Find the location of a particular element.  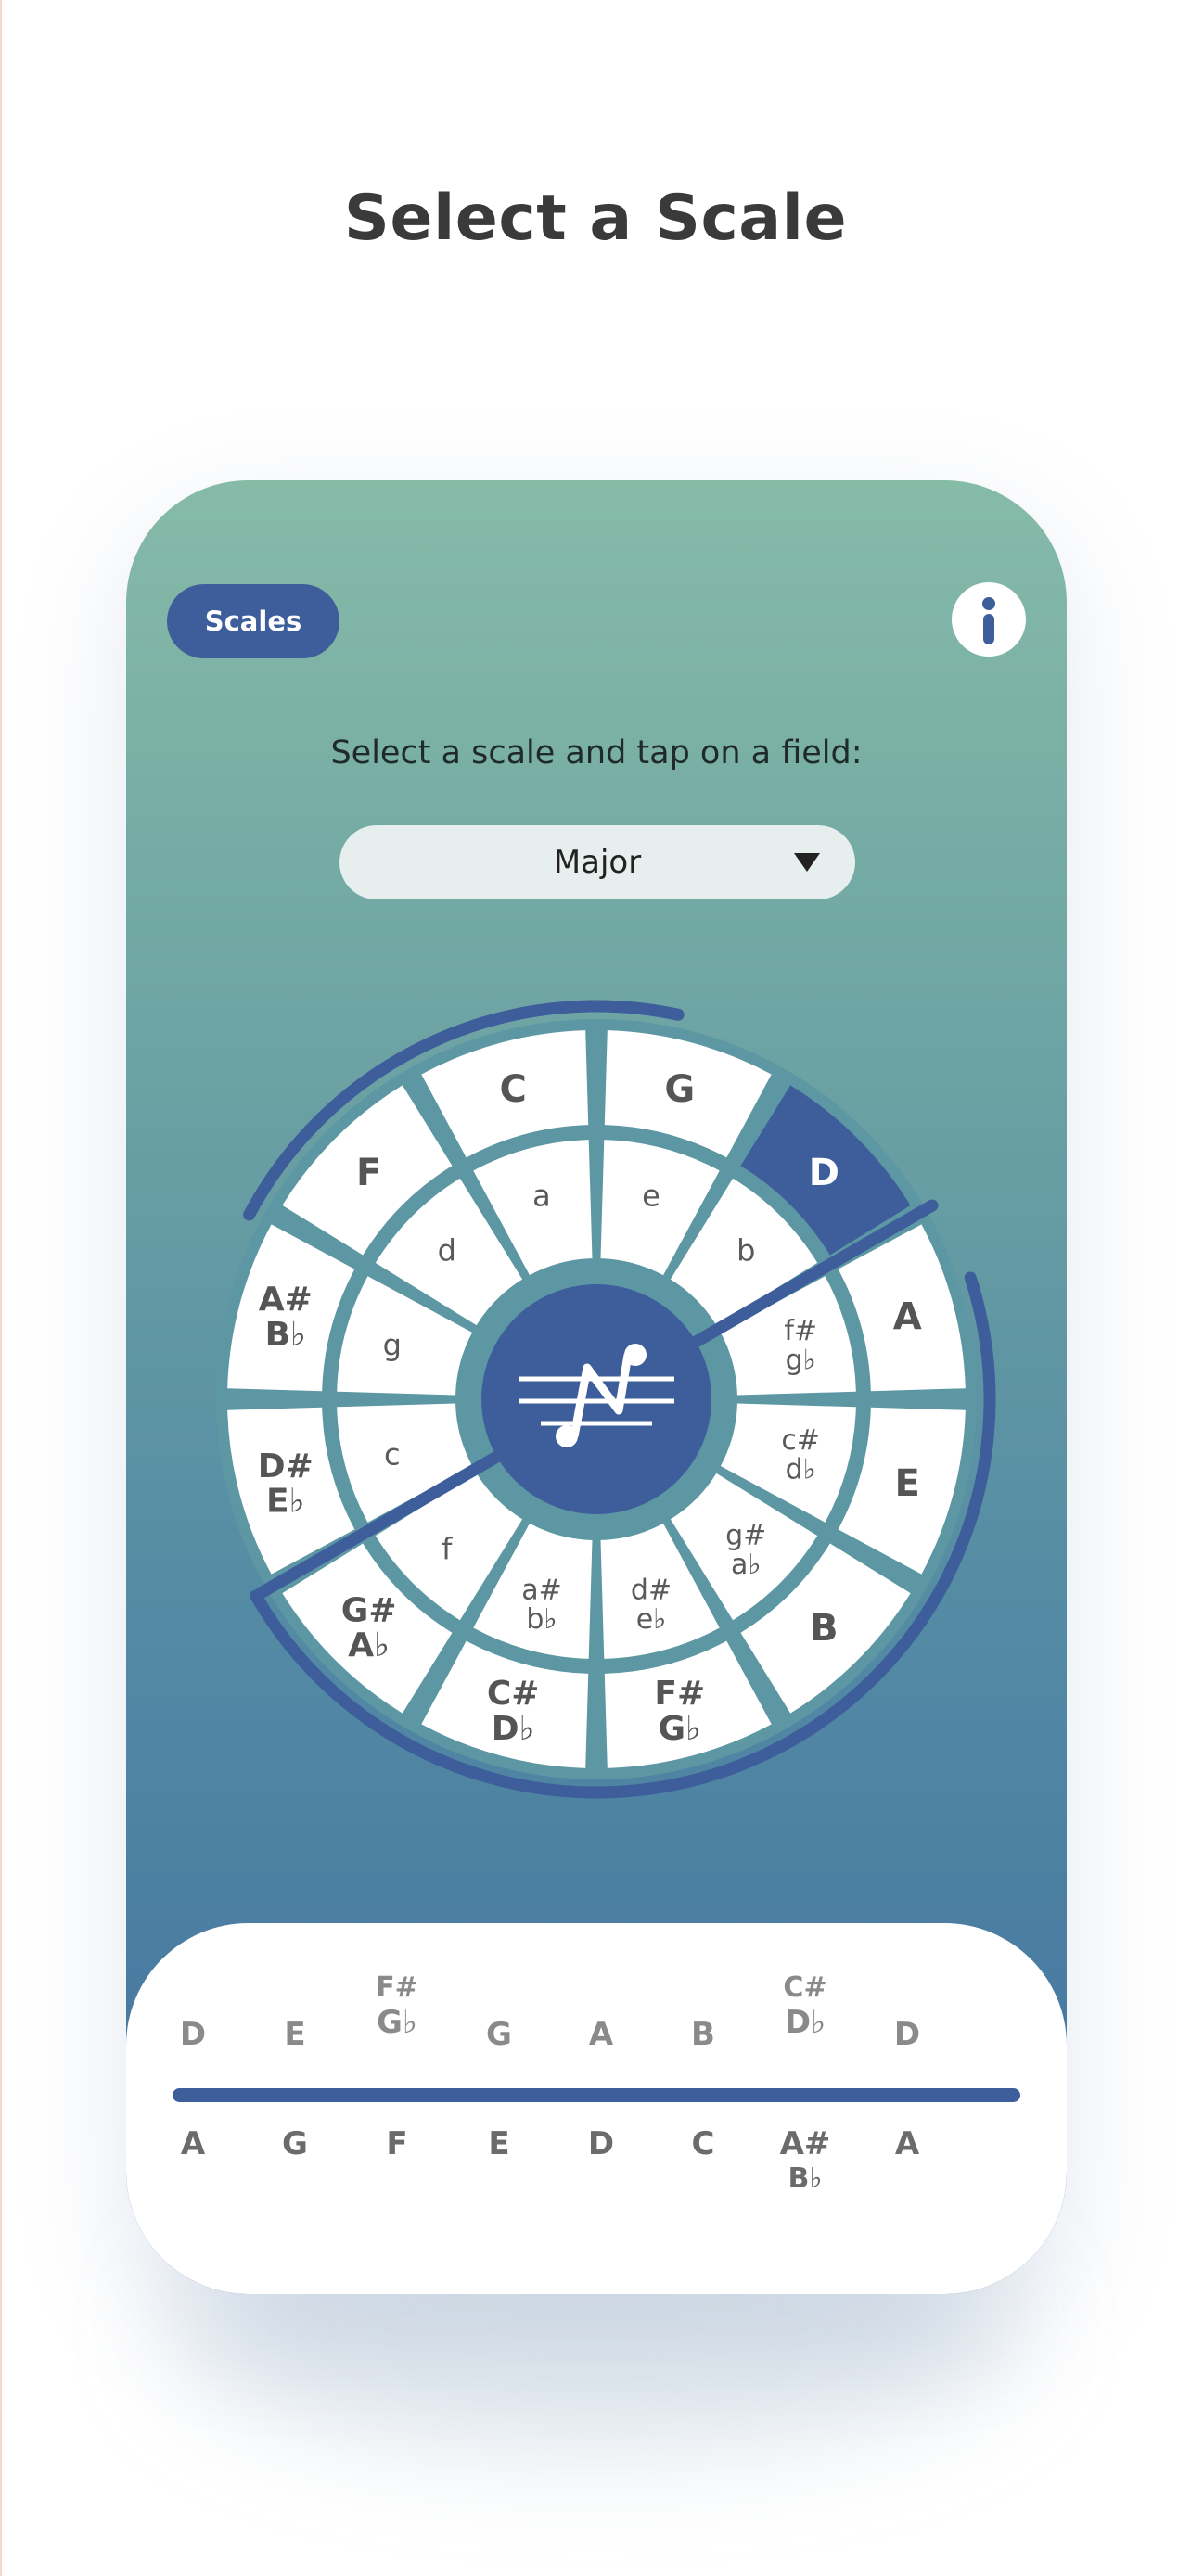

wheel-label-outer: C# D♭ is located at coordinates (513, 1712).